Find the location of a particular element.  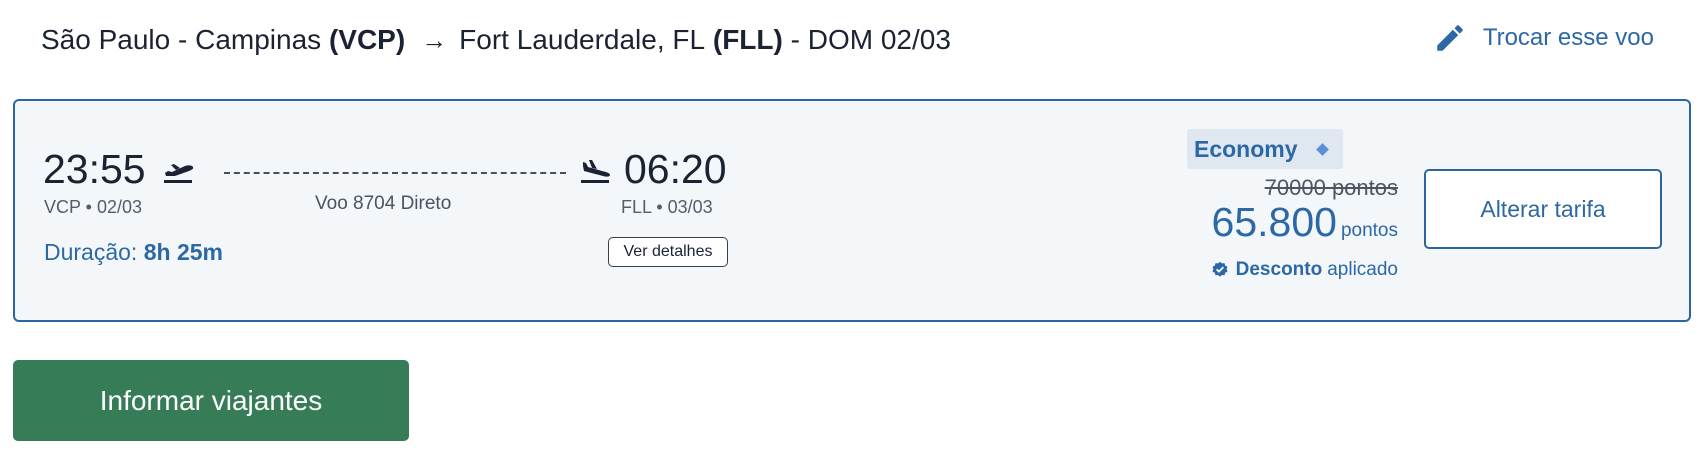

discount-applied: Desconto aplicado is located at coordinates (1304, 270).